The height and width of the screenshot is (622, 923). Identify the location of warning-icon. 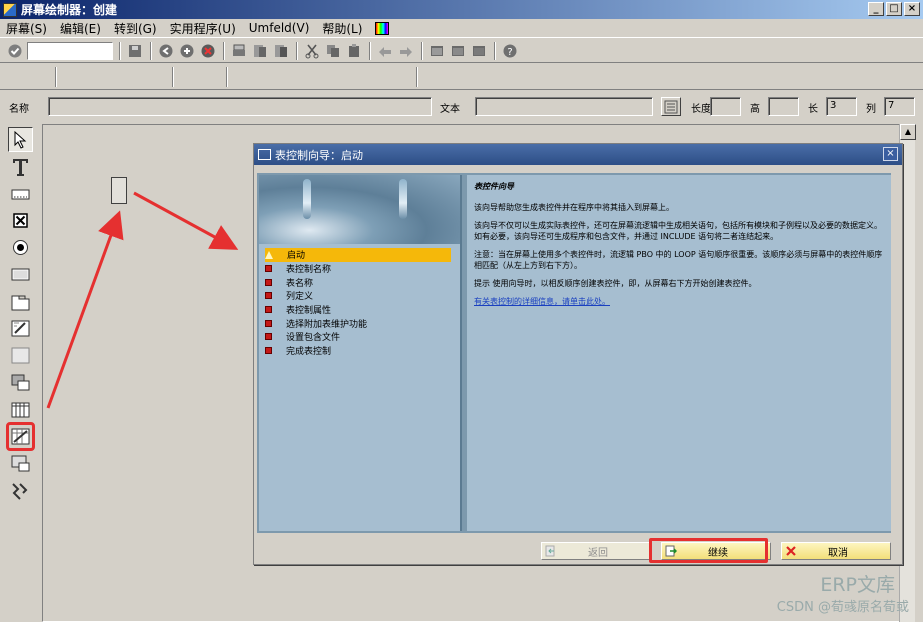
(269, 254).